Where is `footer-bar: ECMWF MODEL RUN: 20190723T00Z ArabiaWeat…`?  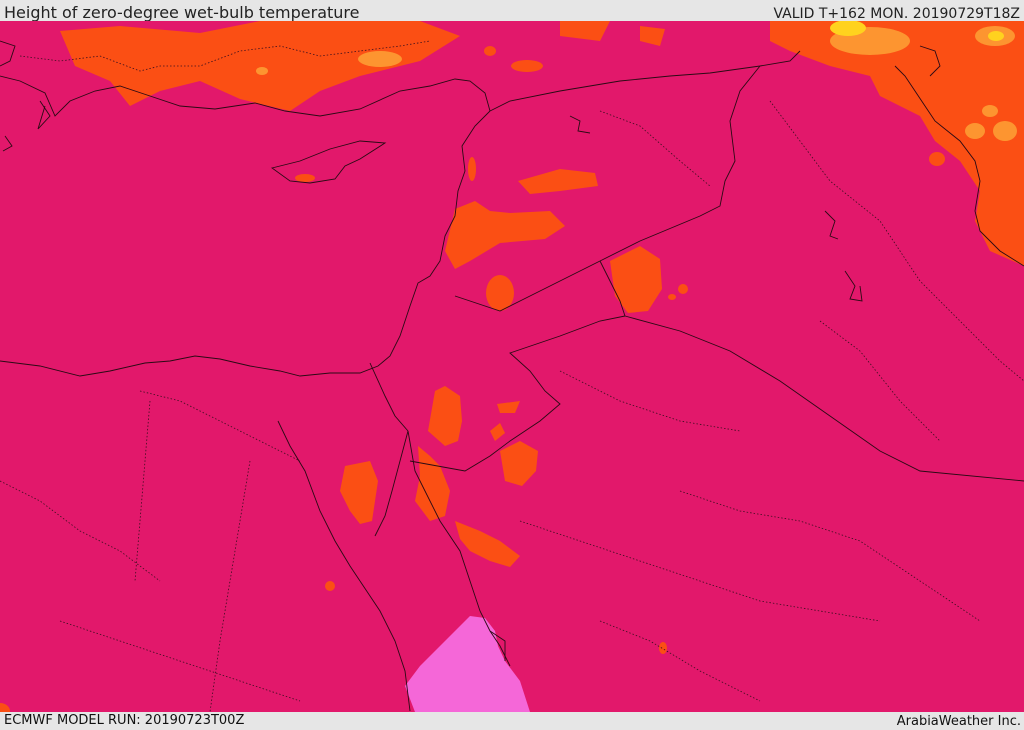
footer-bar: ECMWF MODEL RUN: 20190723T00Z ArabiaWeat… is located at coordinates (512, 720).